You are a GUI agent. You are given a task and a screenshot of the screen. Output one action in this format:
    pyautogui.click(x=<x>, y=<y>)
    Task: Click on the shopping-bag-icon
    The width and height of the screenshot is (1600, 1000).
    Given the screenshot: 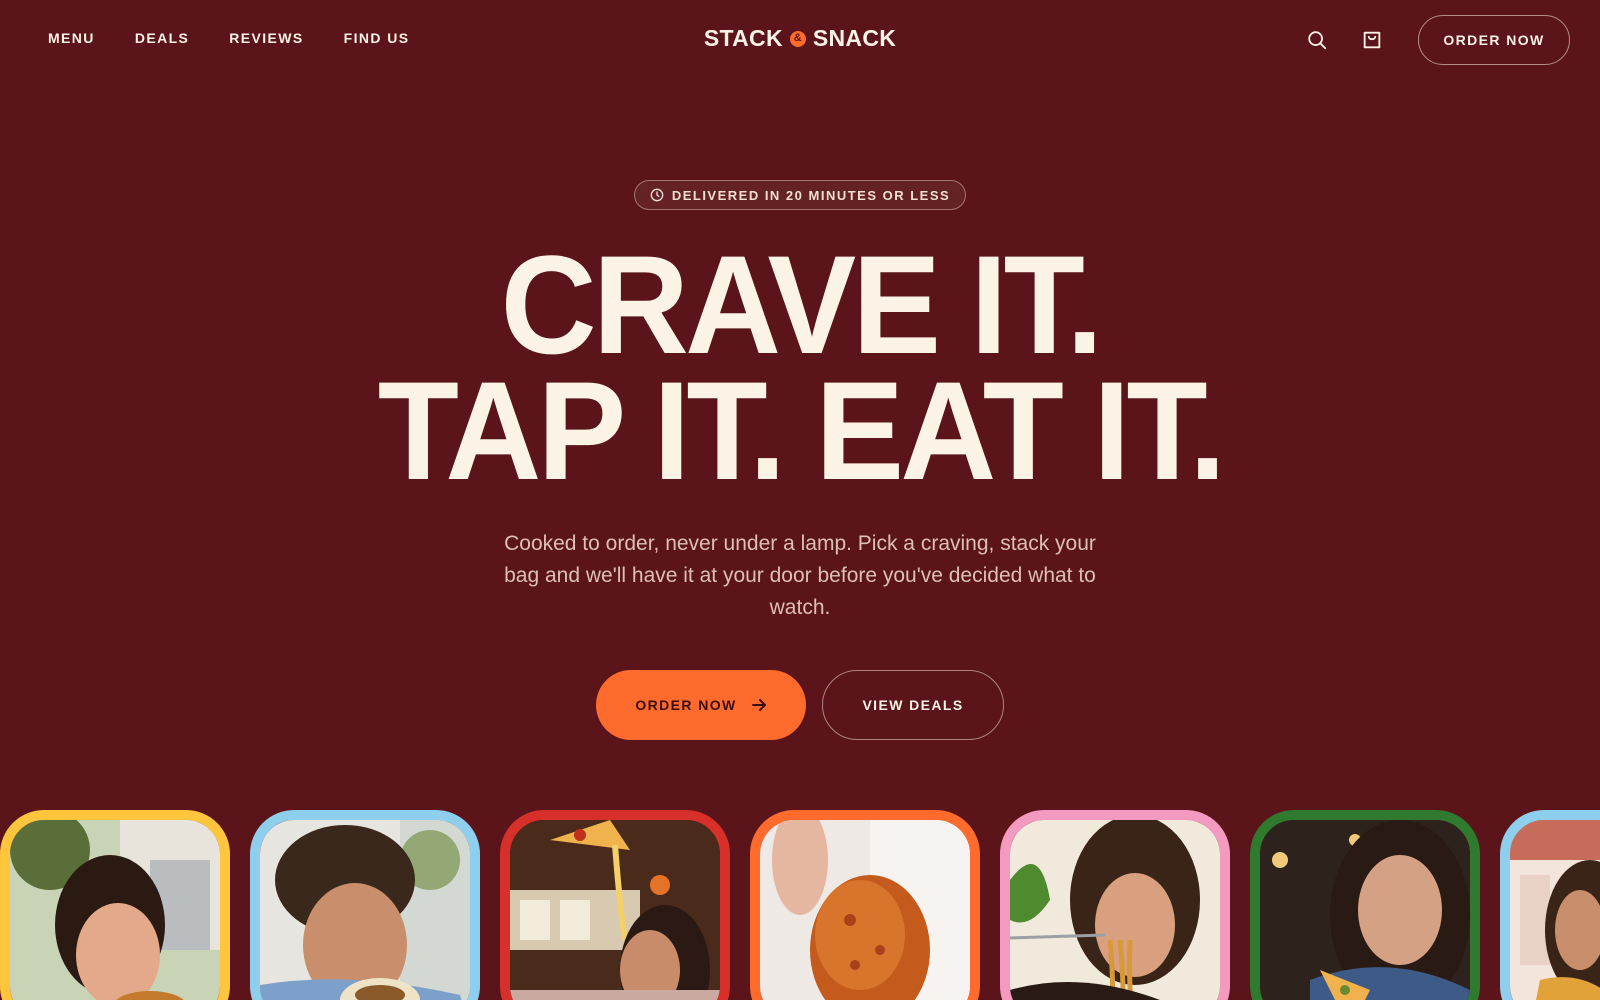 What is the action you would take?
    pyautogui.click(x=1372, y=40)
    